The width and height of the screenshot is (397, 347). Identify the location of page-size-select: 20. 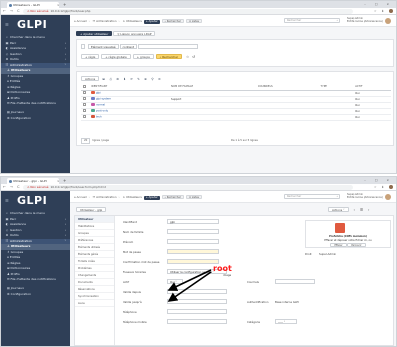
(86, 141).